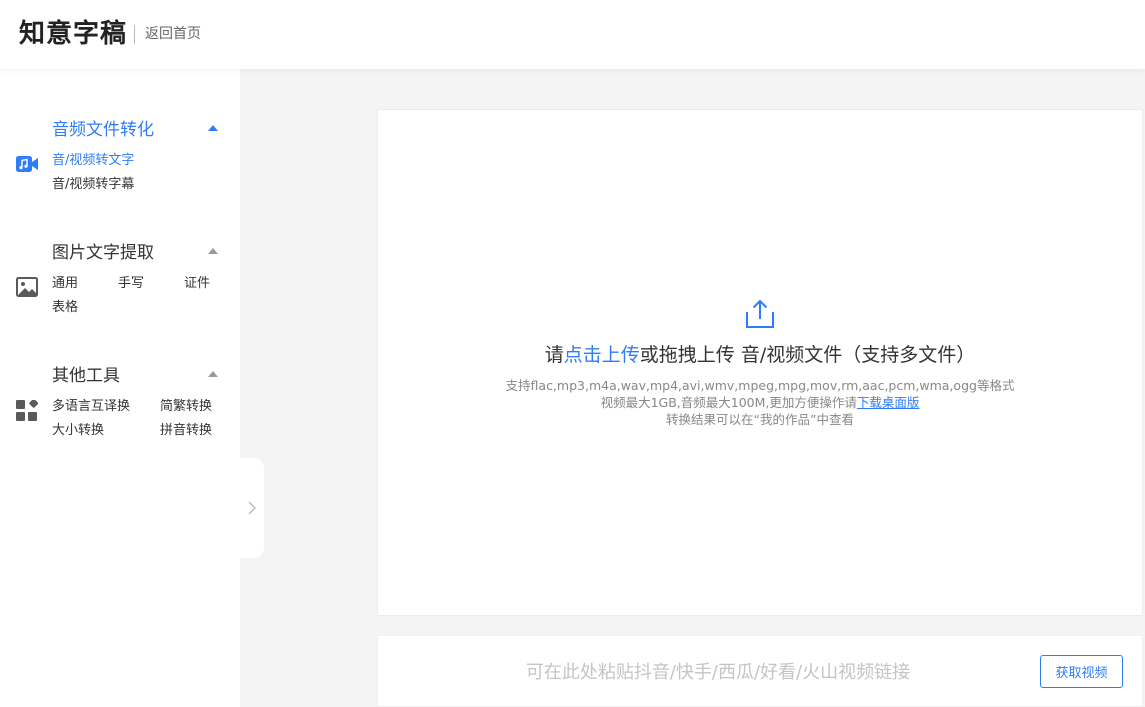  I want to click on result-location-note: 转换结果可以在“我的作品”中查看, so click(760, 419).